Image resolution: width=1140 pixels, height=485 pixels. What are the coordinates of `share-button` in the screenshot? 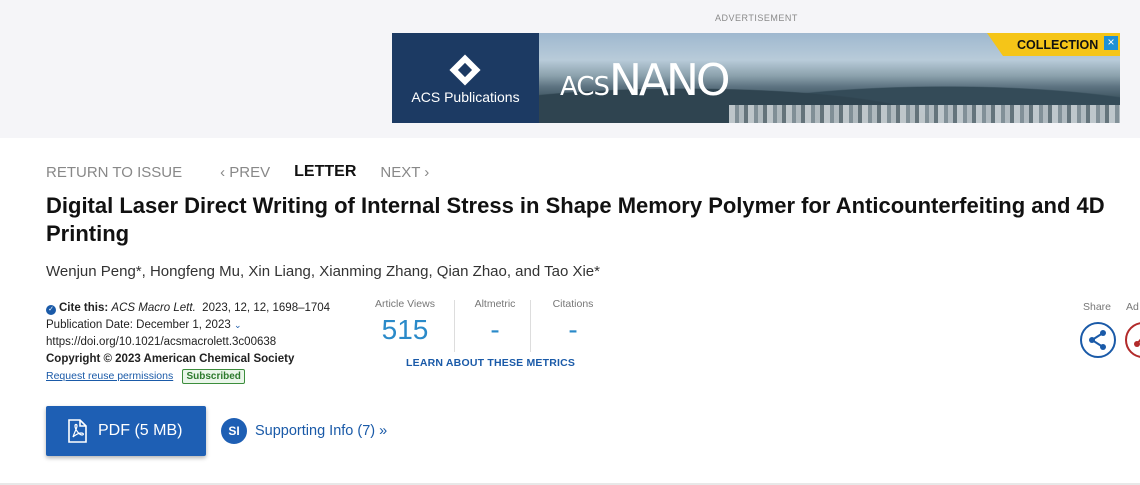 It's located at (1098, 340).